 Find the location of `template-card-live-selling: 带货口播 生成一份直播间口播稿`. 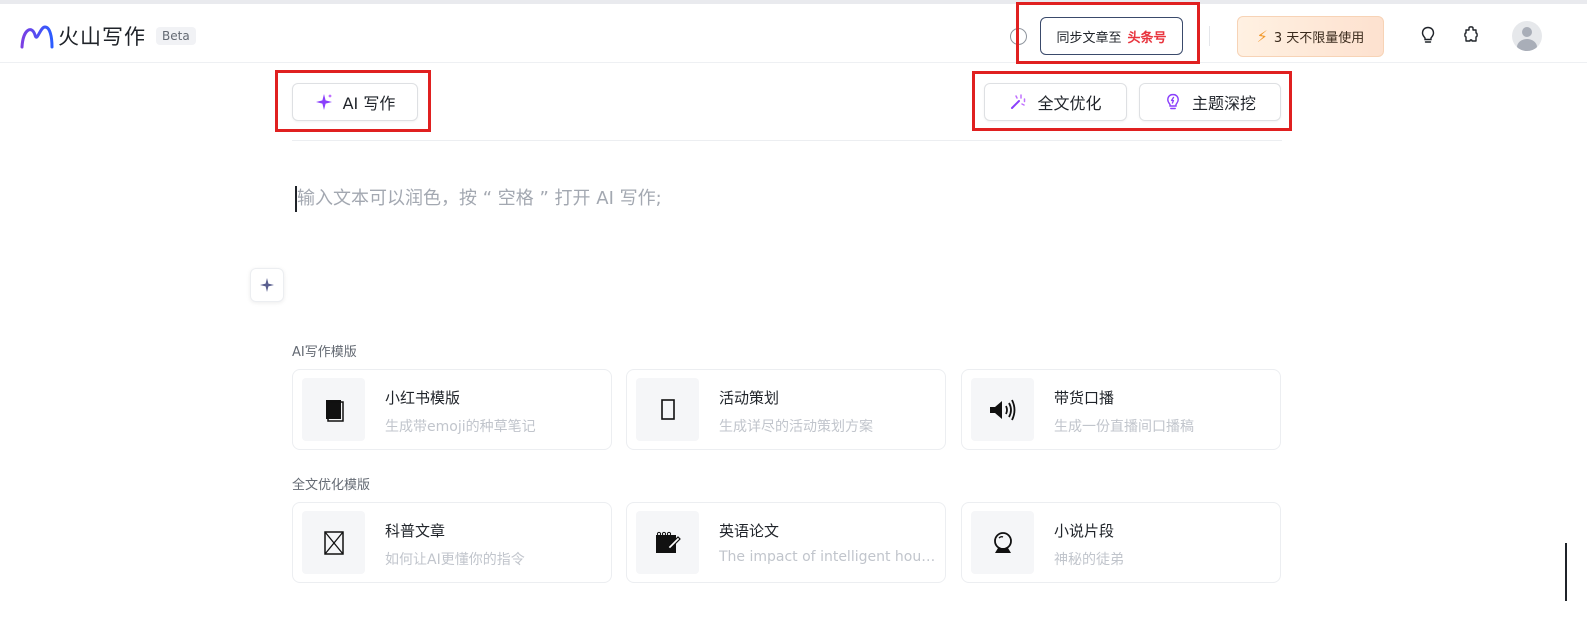

template-card-live-selling: 带货口播 生成一份直播间口播稿 is located at coordinates (1121, 409).